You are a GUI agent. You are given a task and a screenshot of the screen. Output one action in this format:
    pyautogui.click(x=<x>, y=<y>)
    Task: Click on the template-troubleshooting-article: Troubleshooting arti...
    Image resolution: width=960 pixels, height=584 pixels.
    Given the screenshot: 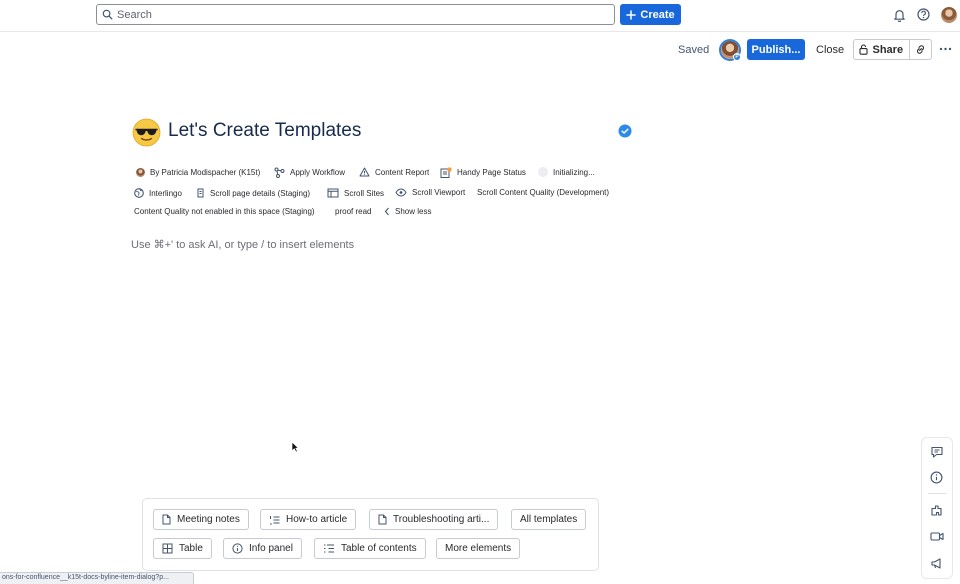 What is the action you would take?
    pyautogui.click(x=434, y=519)
    